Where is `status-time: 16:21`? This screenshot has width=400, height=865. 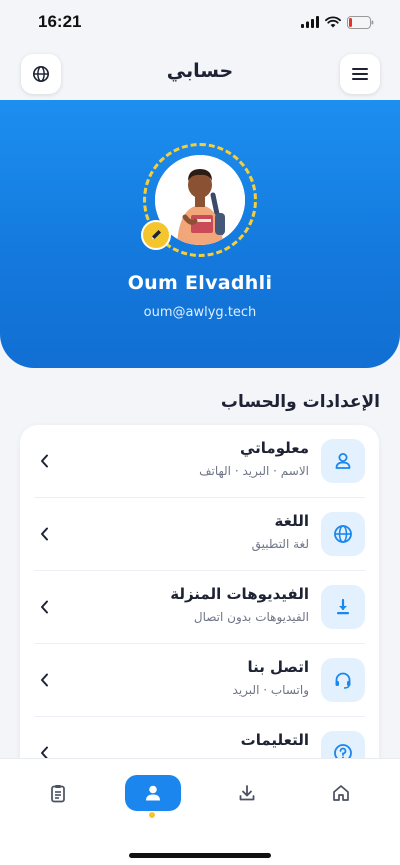 status-time: 16:21 is located at coordinates (60, 21).